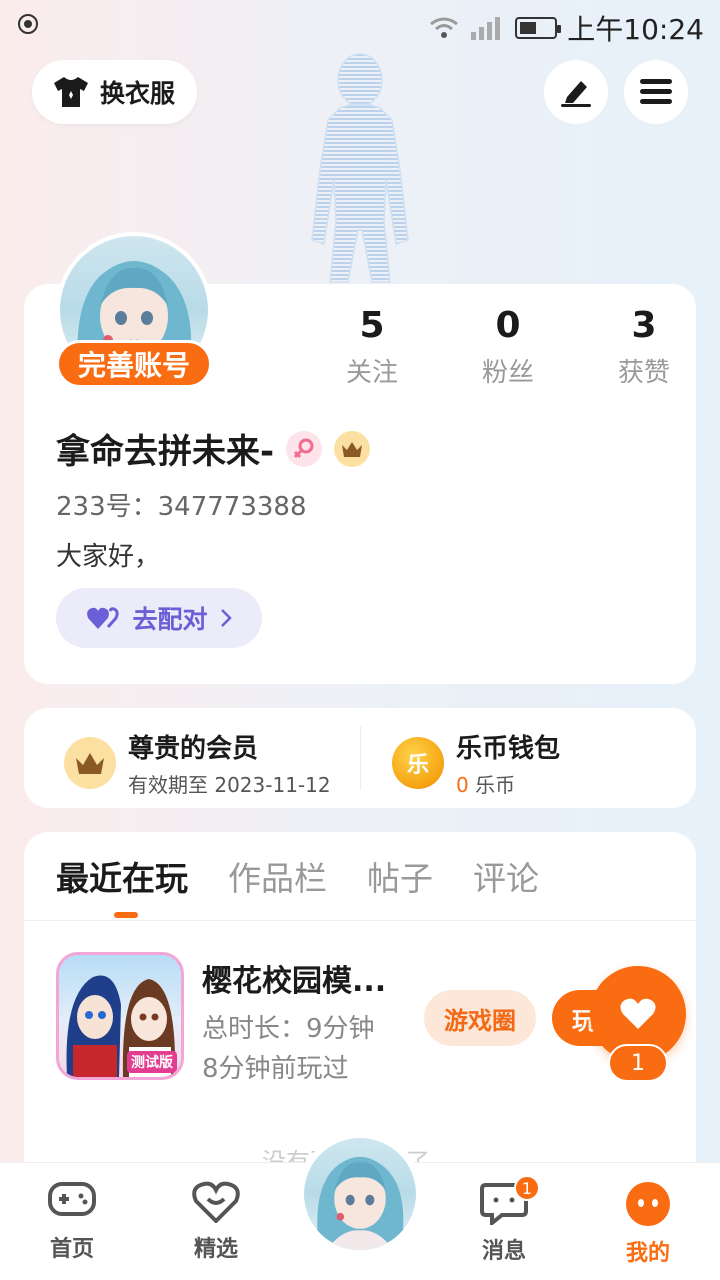  Describe the element at coordinates (122, 885) in the screenshot. I see `tab-recent: 最近在玩` at that location.